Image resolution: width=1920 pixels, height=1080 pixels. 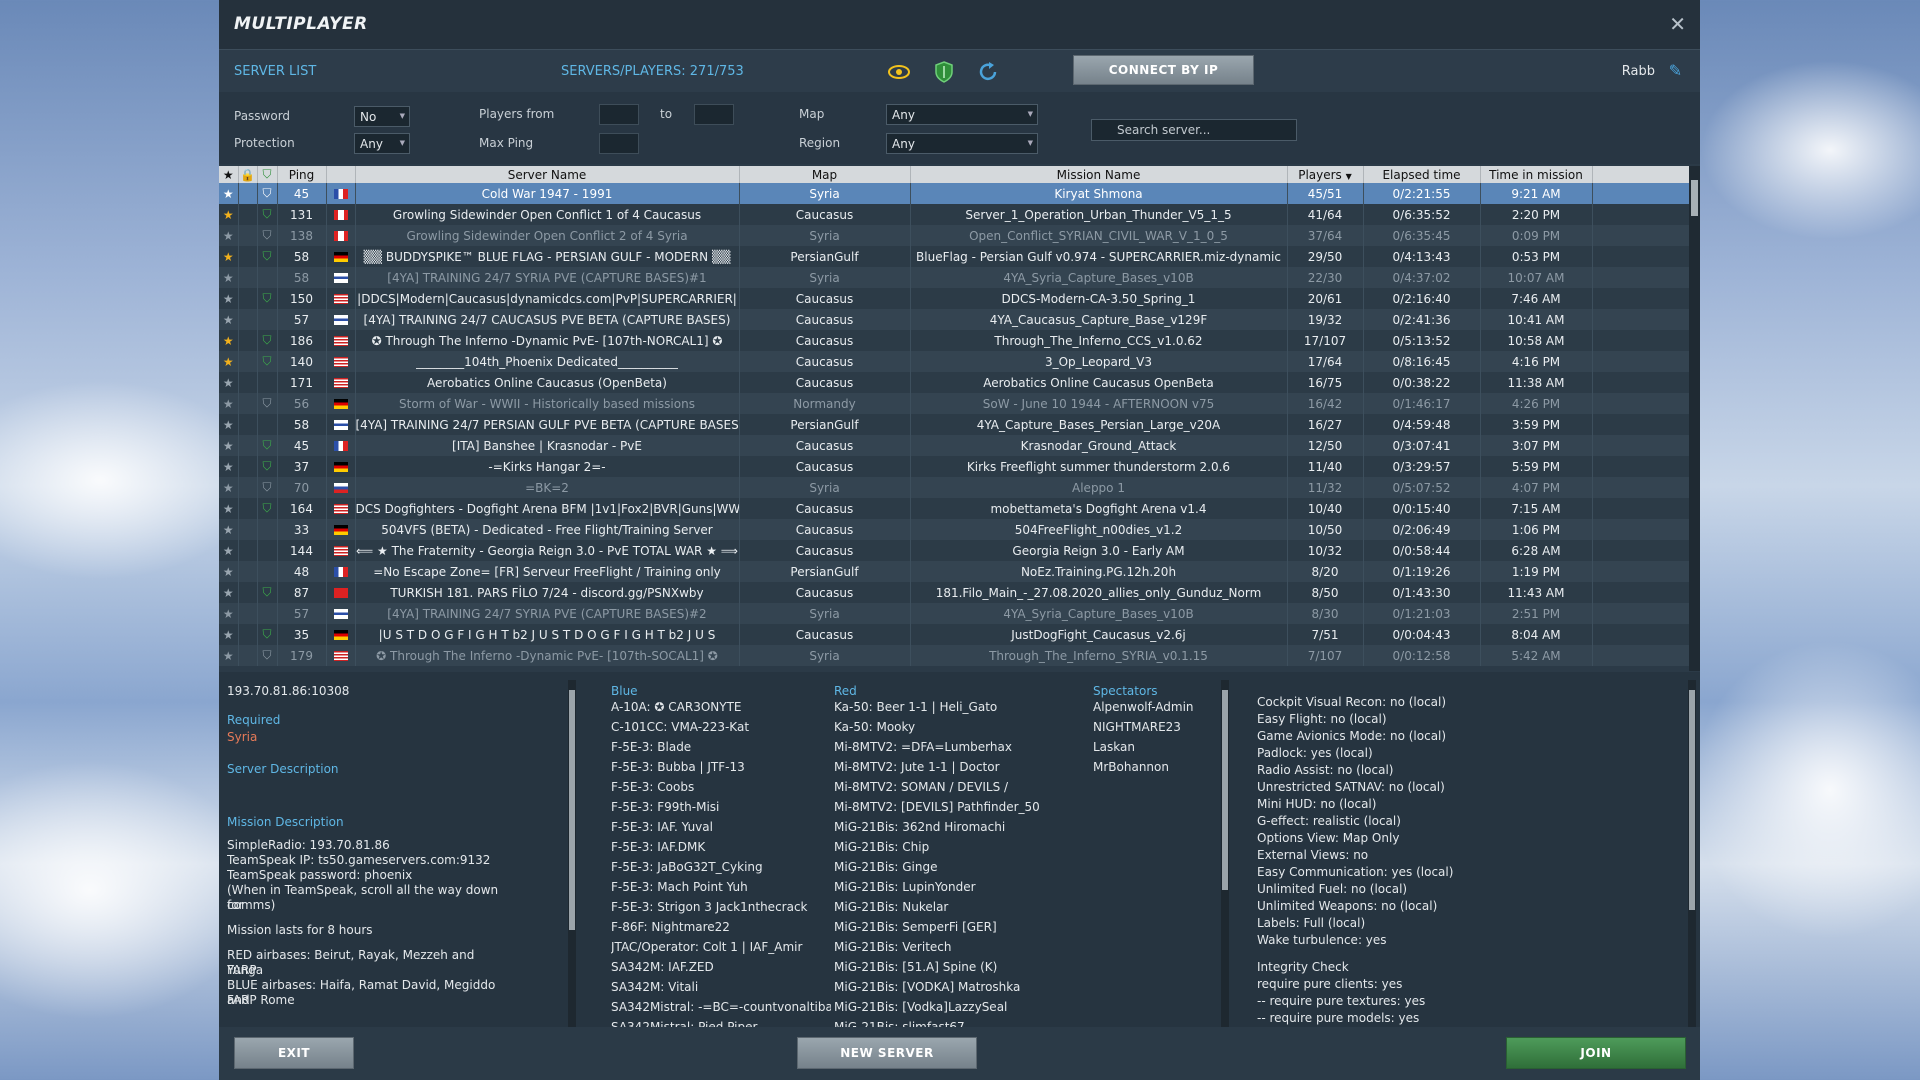 What do you see at coordinates (1422, 174) in the screenshot?
I see `elapsed-time-column-header: Elapsed time` at bounding box center [1422, 174].